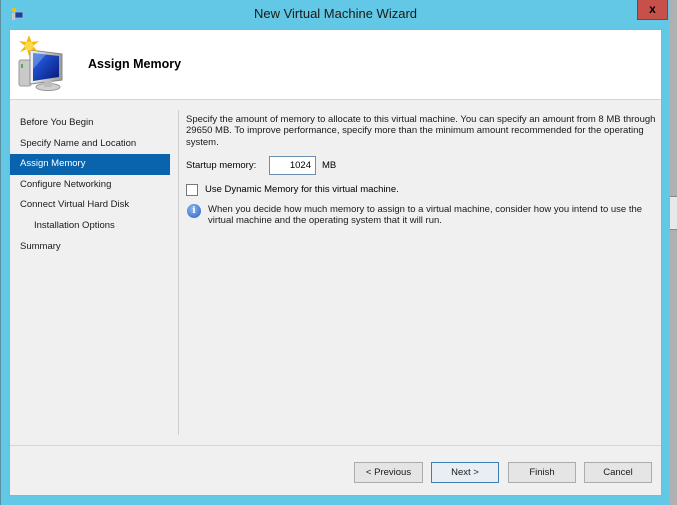 This screenshot has height=505, width=677. What do you see at coordinates (335, 65) in the screenshot?
I see `wizard-header: Assign Memory` at bounding box center [335, 65].